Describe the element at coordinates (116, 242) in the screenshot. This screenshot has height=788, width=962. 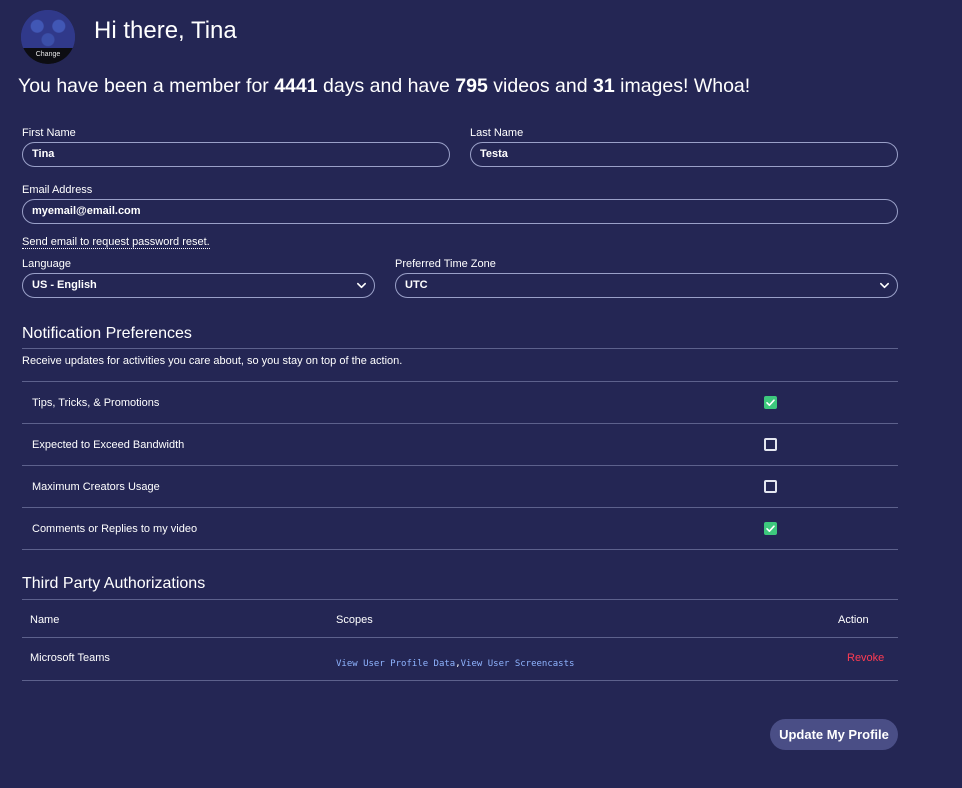
I see `password-reset-link: Send email to request password reset.` at that location.